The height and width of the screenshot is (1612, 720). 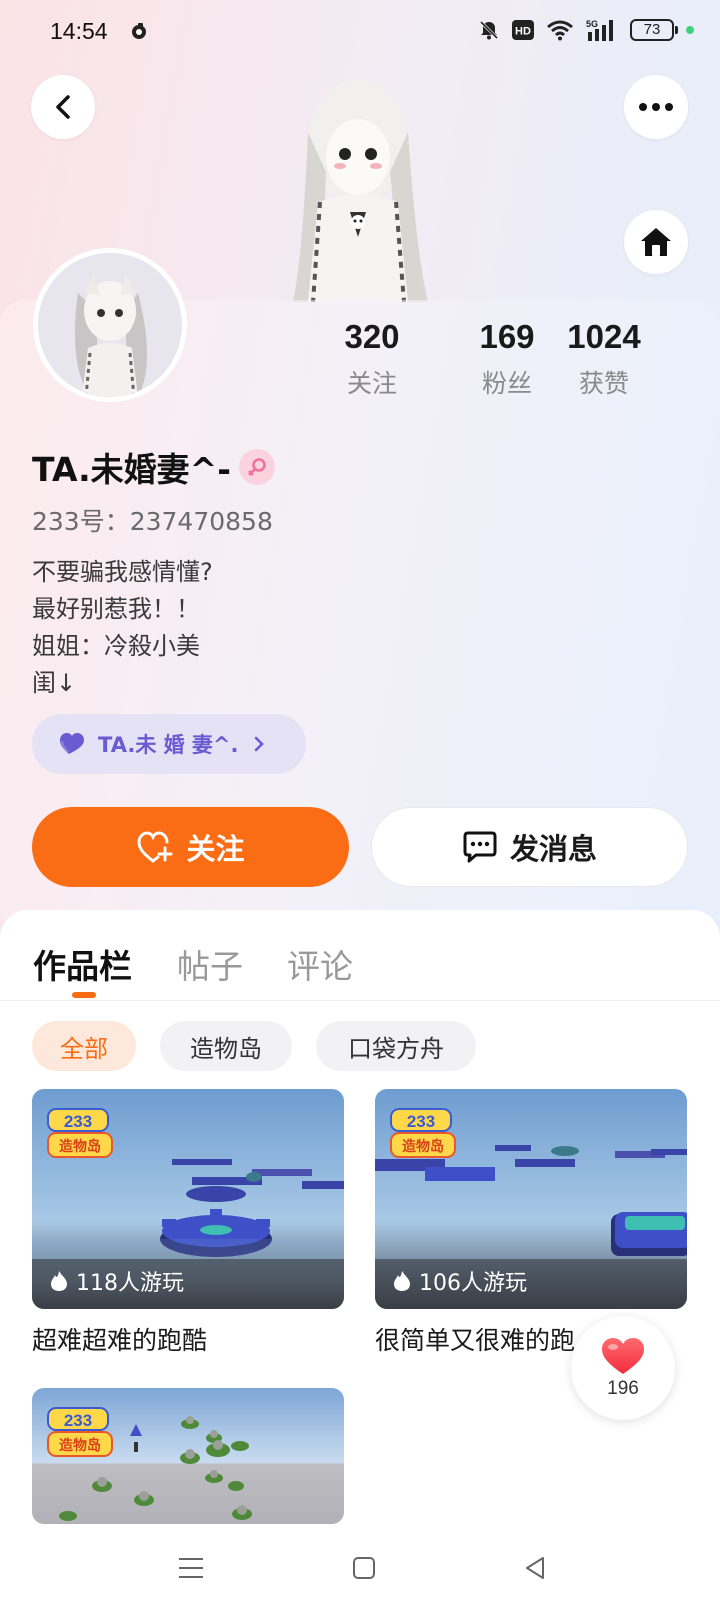 What do you see at coordinates (54, 683) in the screenshot?
I see `bio-line: 闺↓` at bounding box center [54, 683].